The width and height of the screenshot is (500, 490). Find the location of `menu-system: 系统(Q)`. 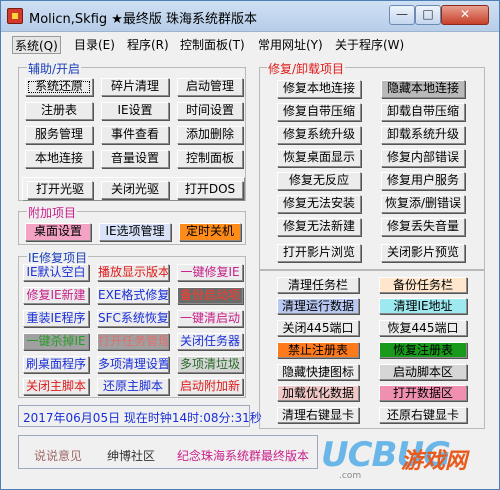

menu-system: 系统(Q) is located at coordinates (36, 45).